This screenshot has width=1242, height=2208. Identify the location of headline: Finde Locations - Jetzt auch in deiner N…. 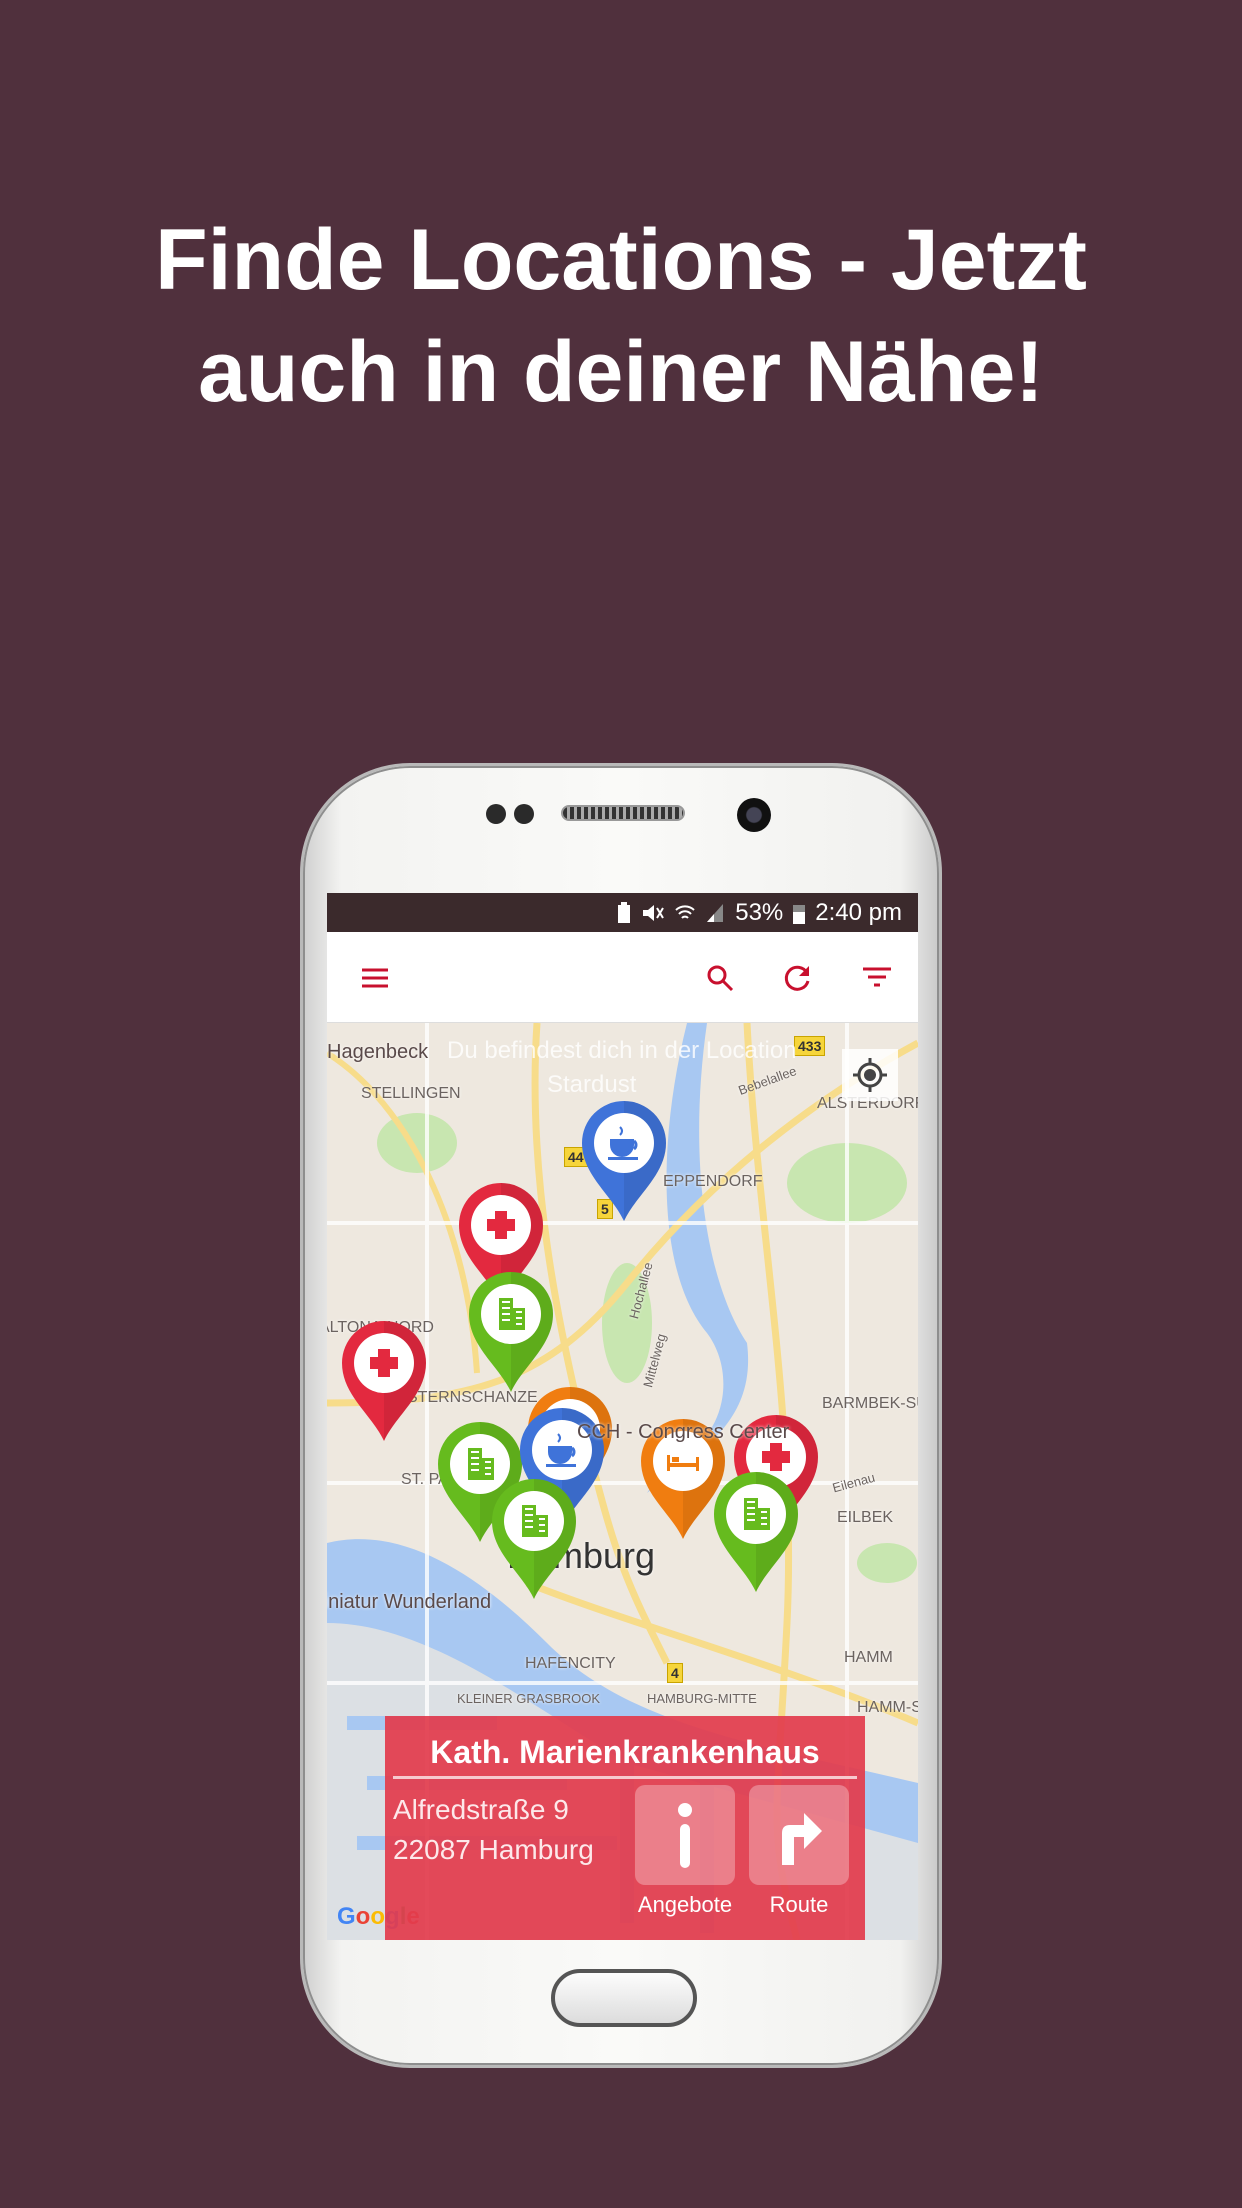
(621, 316).